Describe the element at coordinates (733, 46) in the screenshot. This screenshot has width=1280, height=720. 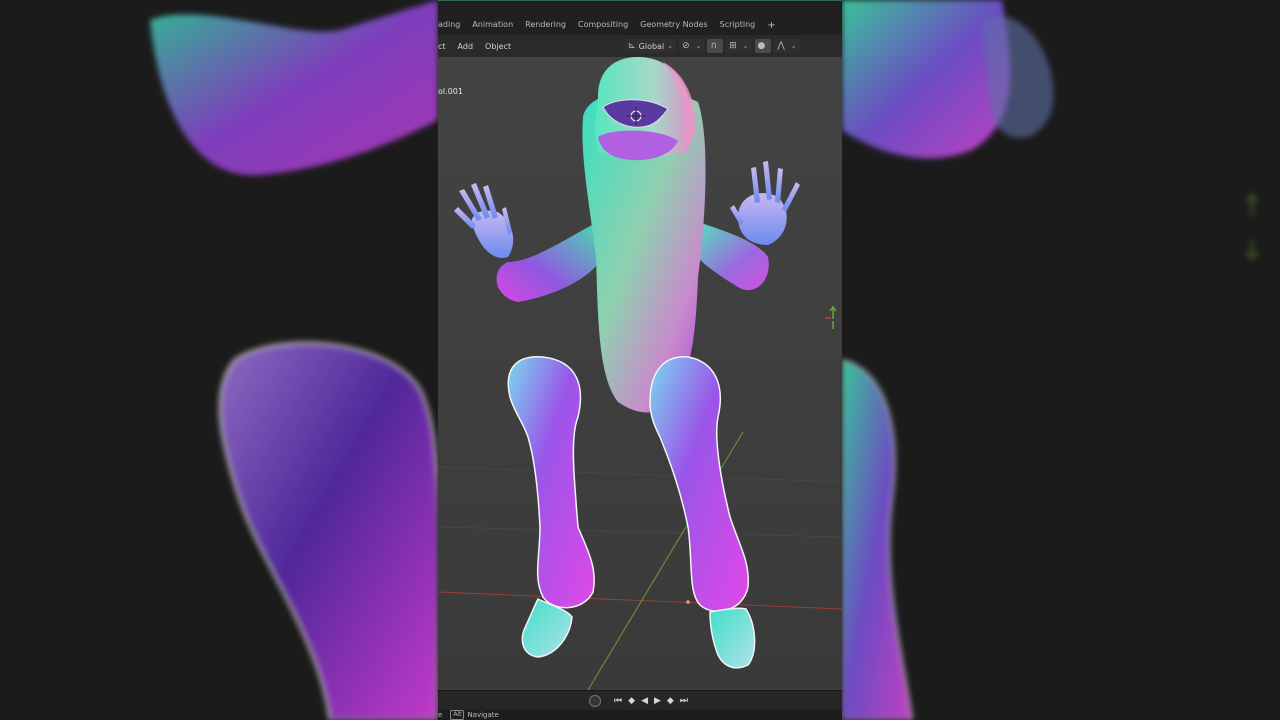
I see `snap-grid-icon: ⊞` at that location.